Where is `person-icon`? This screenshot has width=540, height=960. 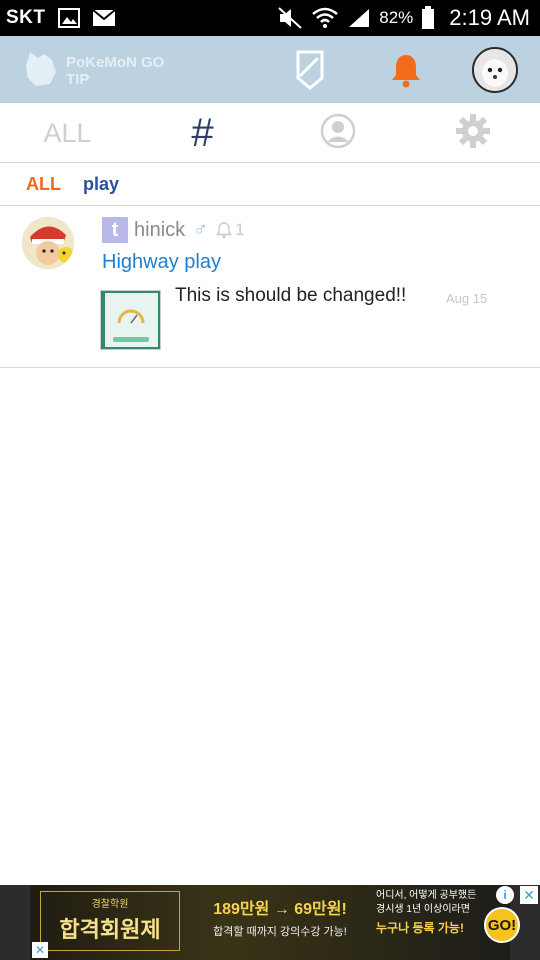 person-icon is located at coordinates (338, 133).